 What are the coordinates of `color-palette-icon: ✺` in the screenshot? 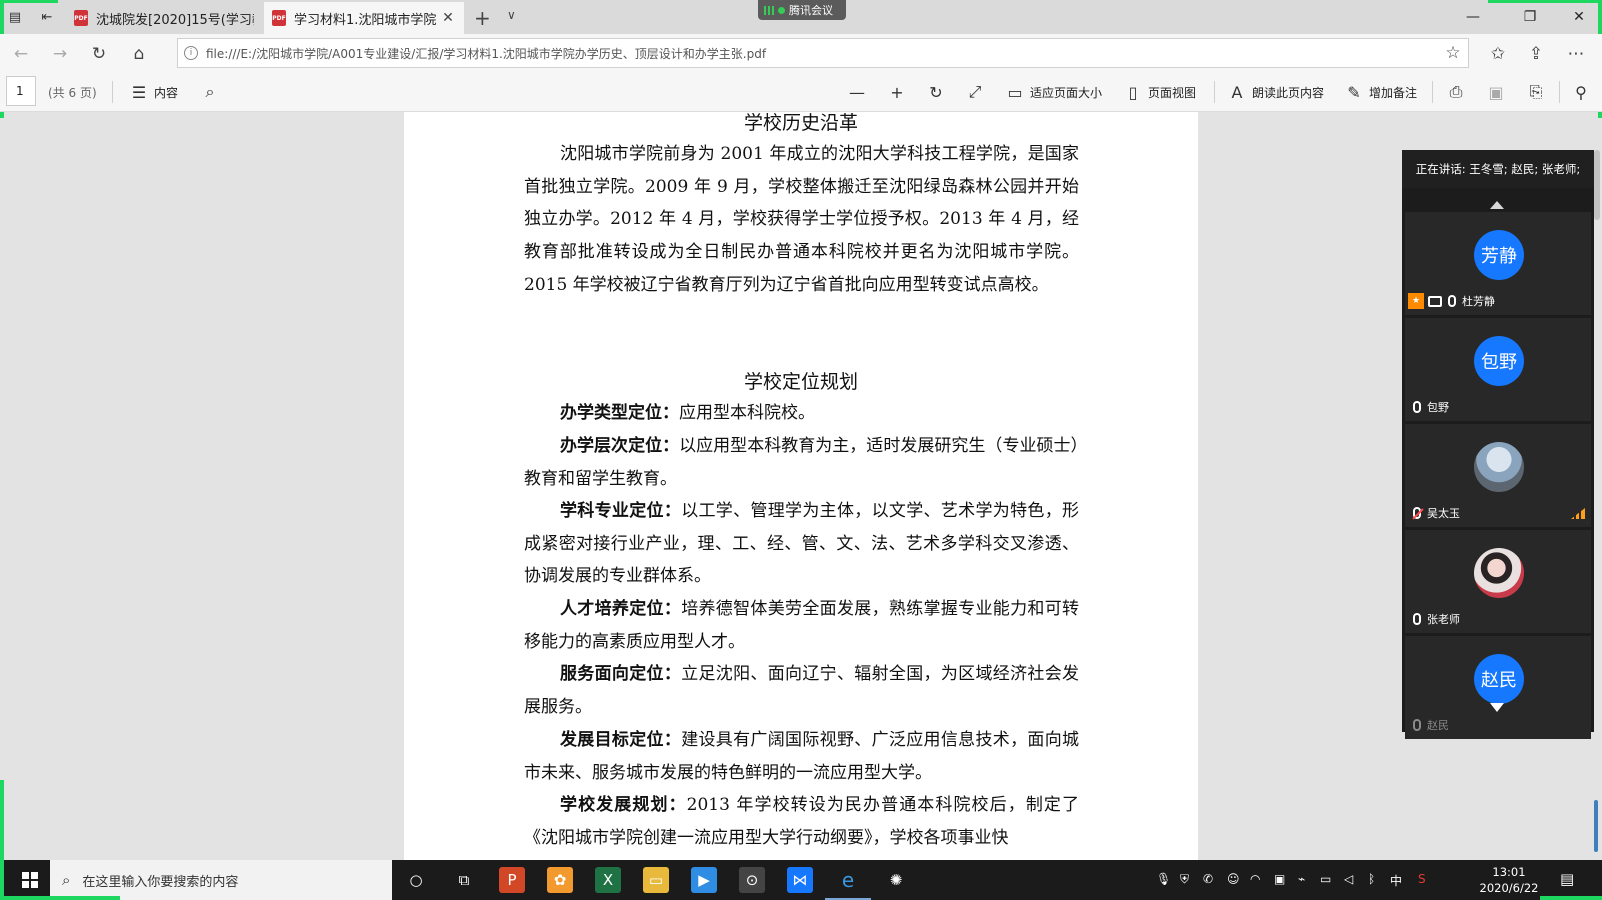 It's located at (896, 880).